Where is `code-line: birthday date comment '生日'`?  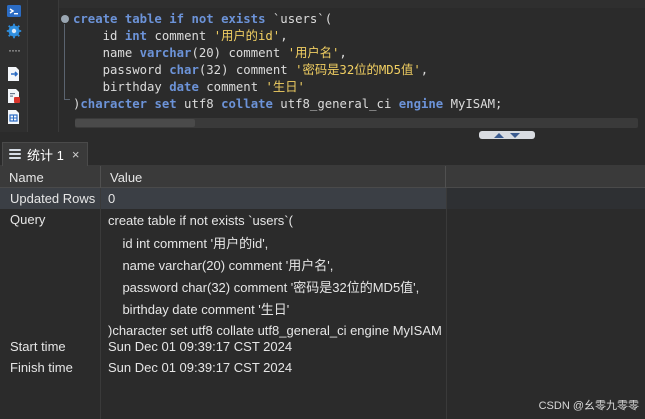
code-line: birthday date comment '生日' is located at coordinates (287, 87).